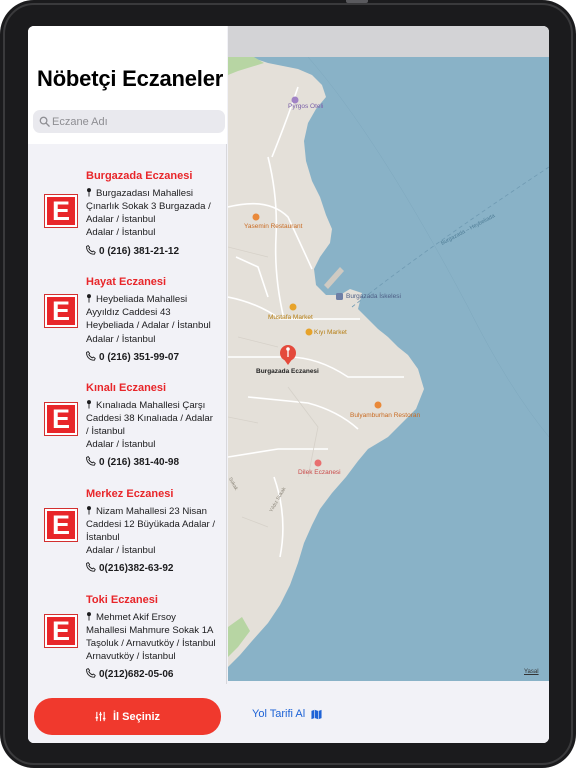 This screenshot has height=768, width=576. What do you see at coordinates (139, 357) in the screenshot?
I see `pharmacy-phone-text: 0 (216) 351-99-07` at bounding box center [139, 357].